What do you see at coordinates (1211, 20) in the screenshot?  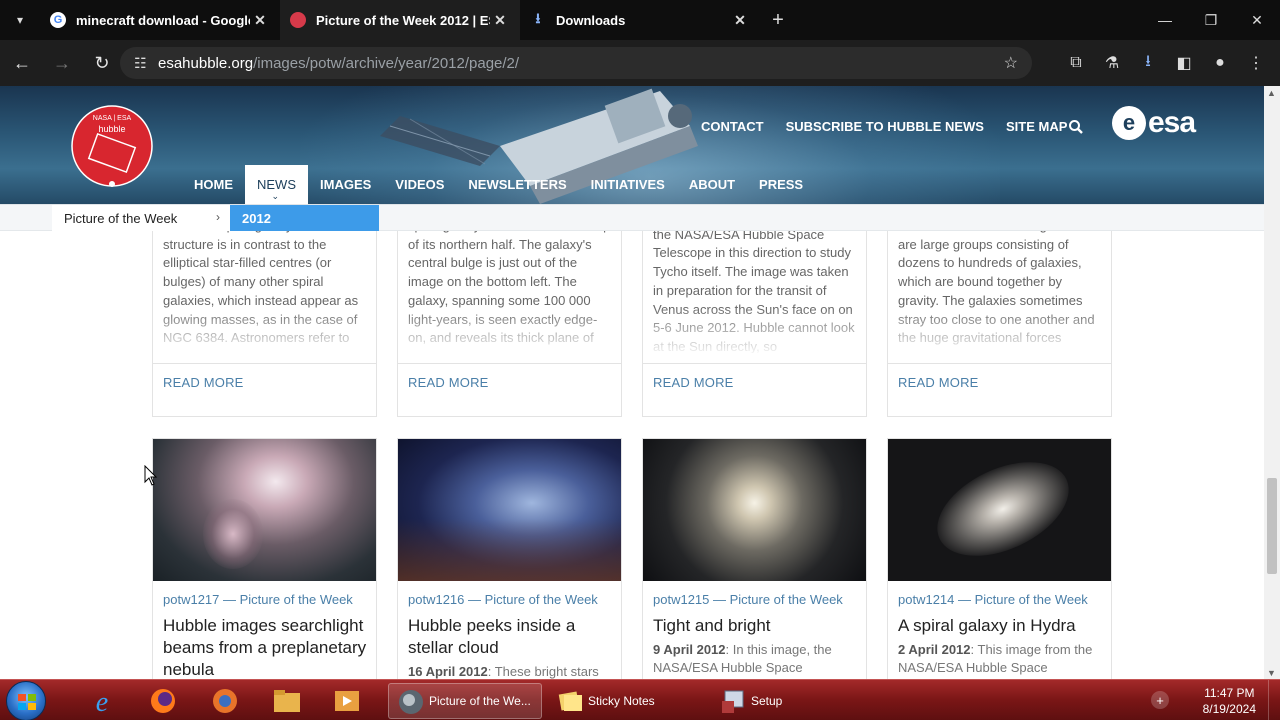 I see `restore-icon: ❐` at bounding box center [1211, 20].